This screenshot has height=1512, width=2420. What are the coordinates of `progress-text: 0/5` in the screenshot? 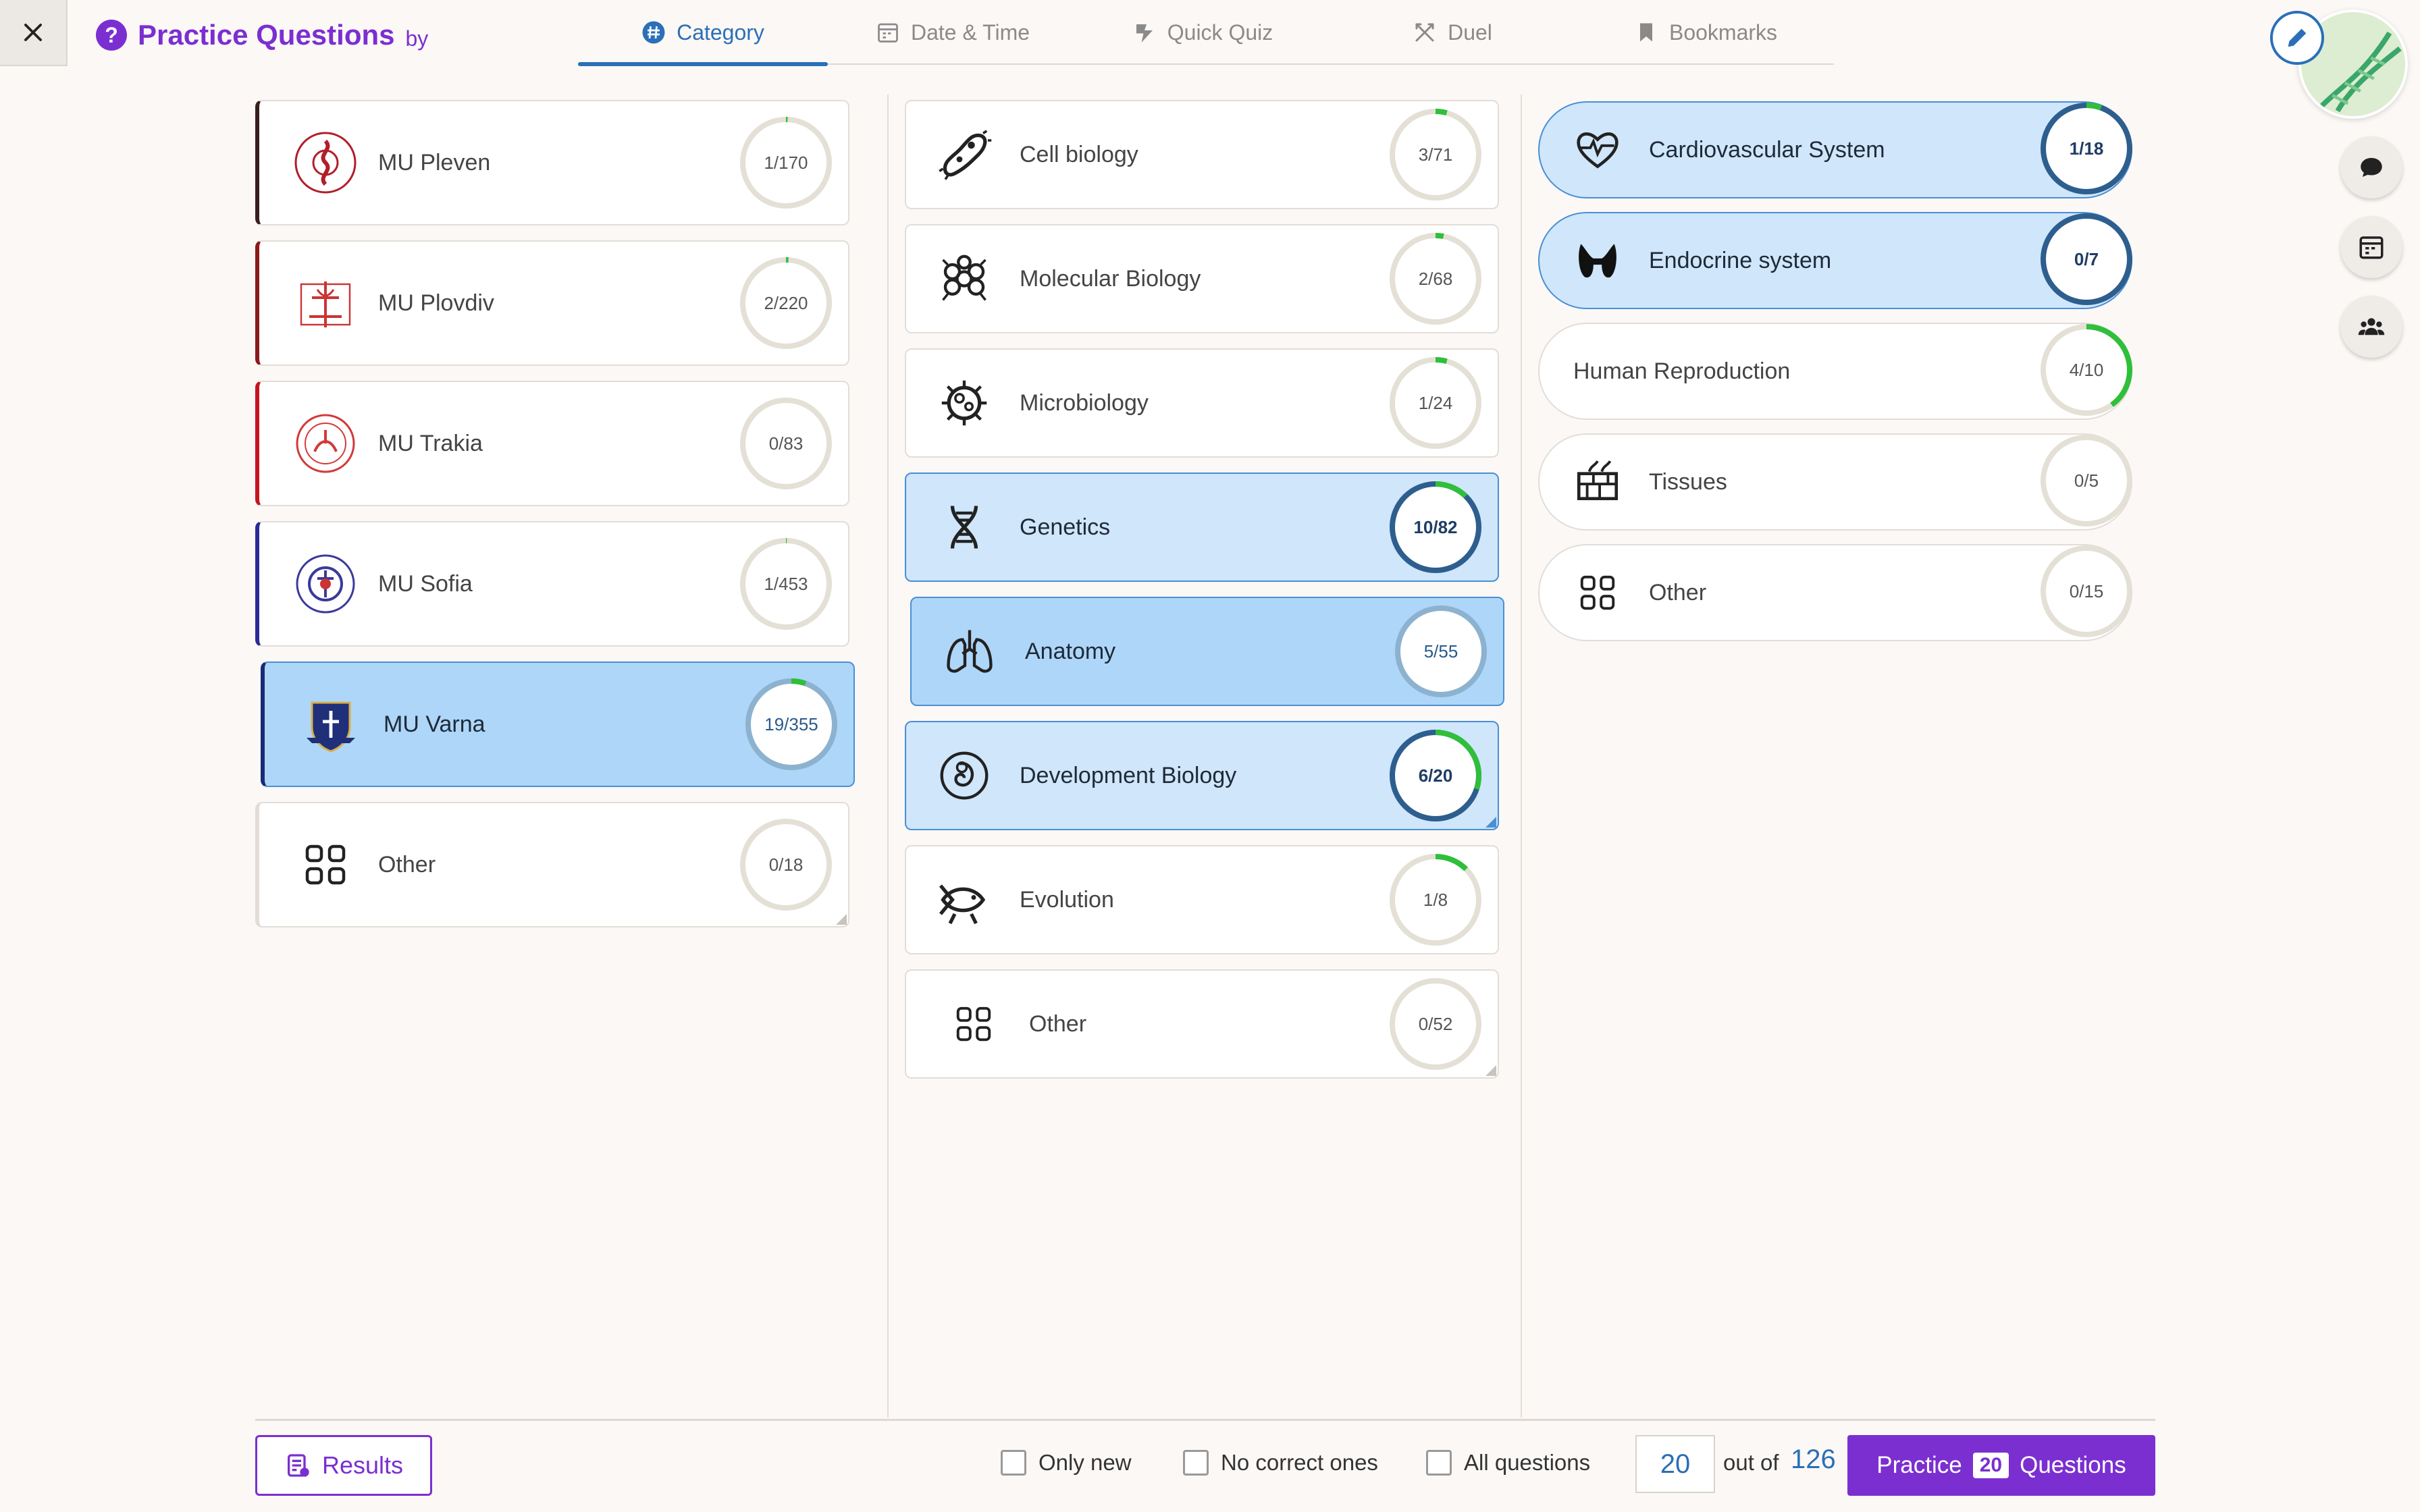 It's located at (2086, 481).